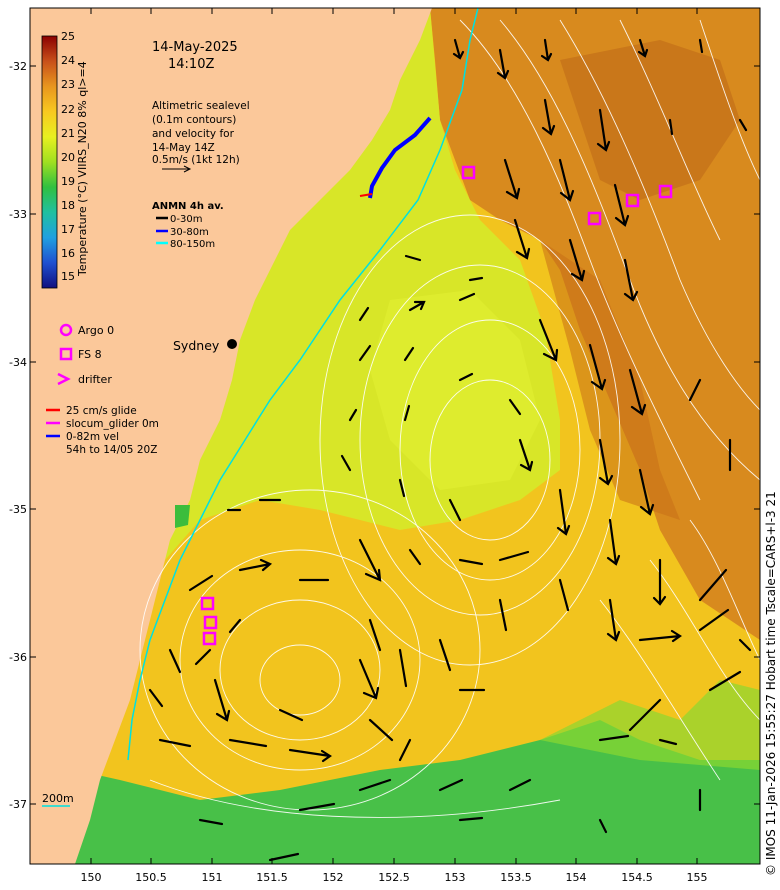  Describe the element at coordinates (637, 877) in the screenshot. I see `x-tick-label: 154.5` at that location.